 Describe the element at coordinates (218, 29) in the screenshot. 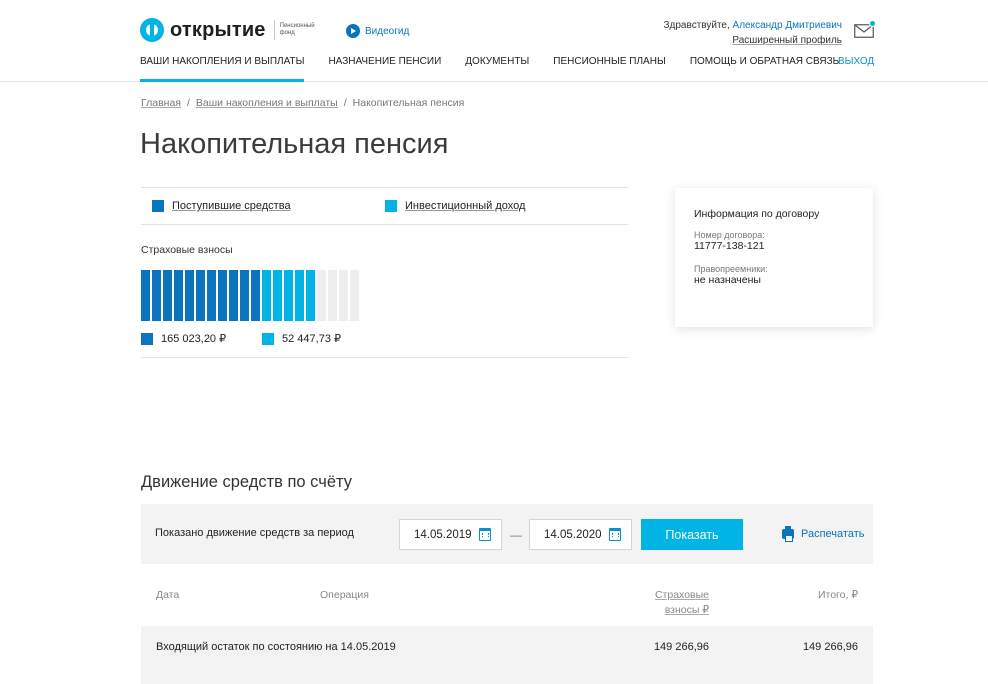

I see `logo-text: открытие` at that location.